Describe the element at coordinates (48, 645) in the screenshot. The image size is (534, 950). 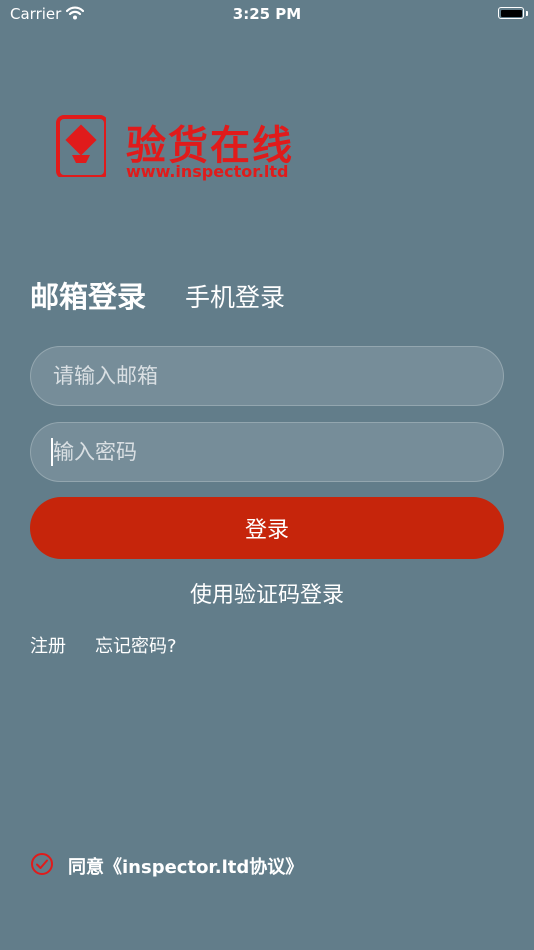
I see `register-link: 注册` at that location.